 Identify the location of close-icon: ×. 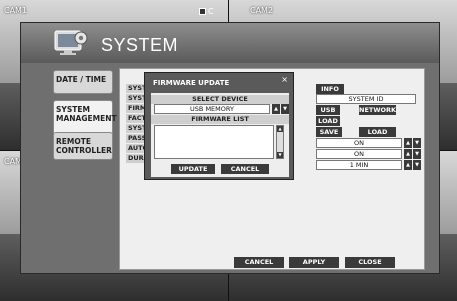
(284, 79).